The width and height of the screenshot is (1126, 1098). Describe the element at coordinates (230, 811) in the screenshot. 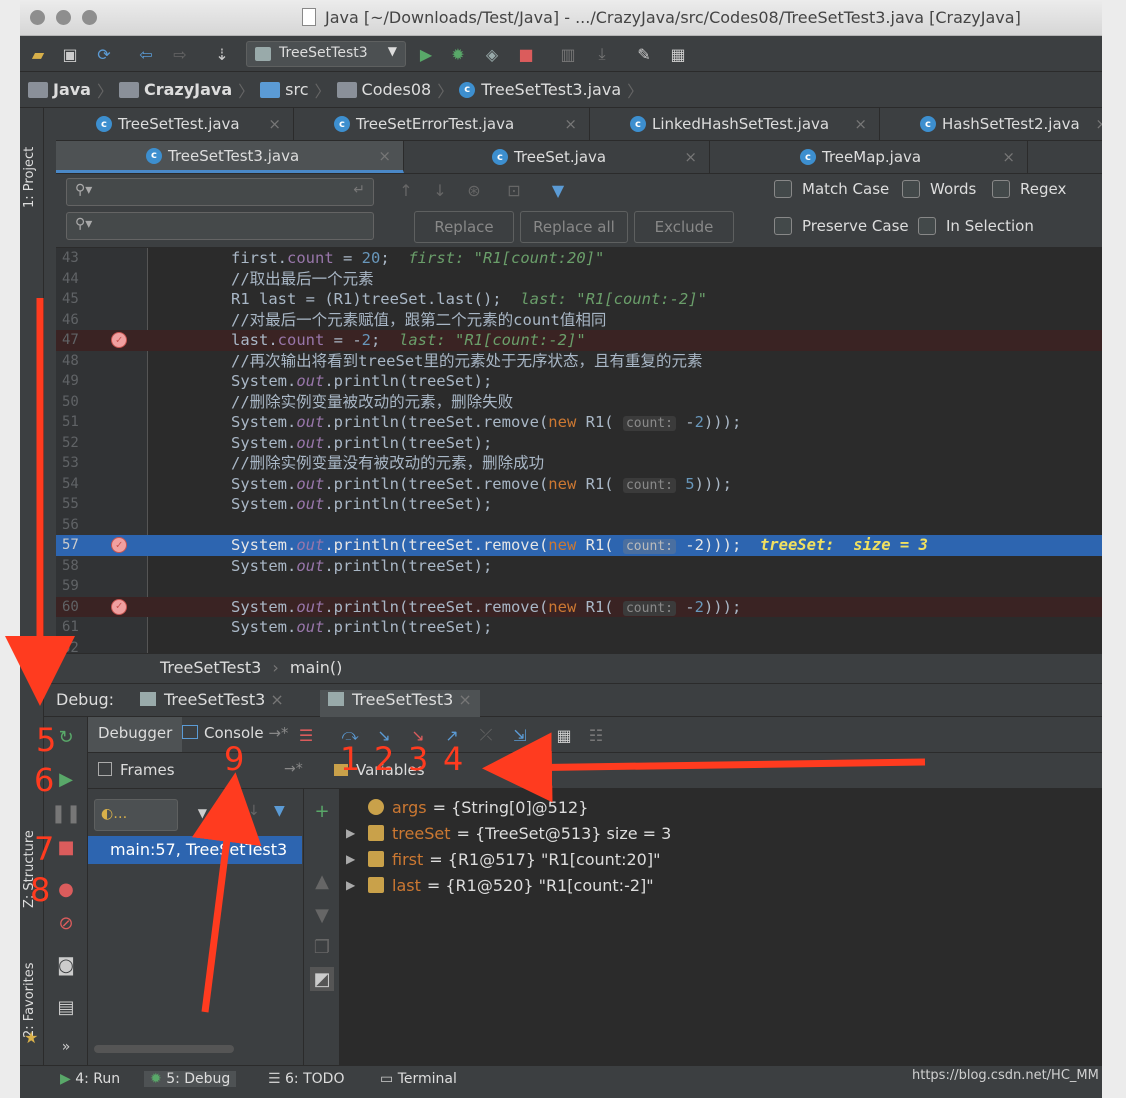

I see `up-arrow-icon: ↑` at that location.